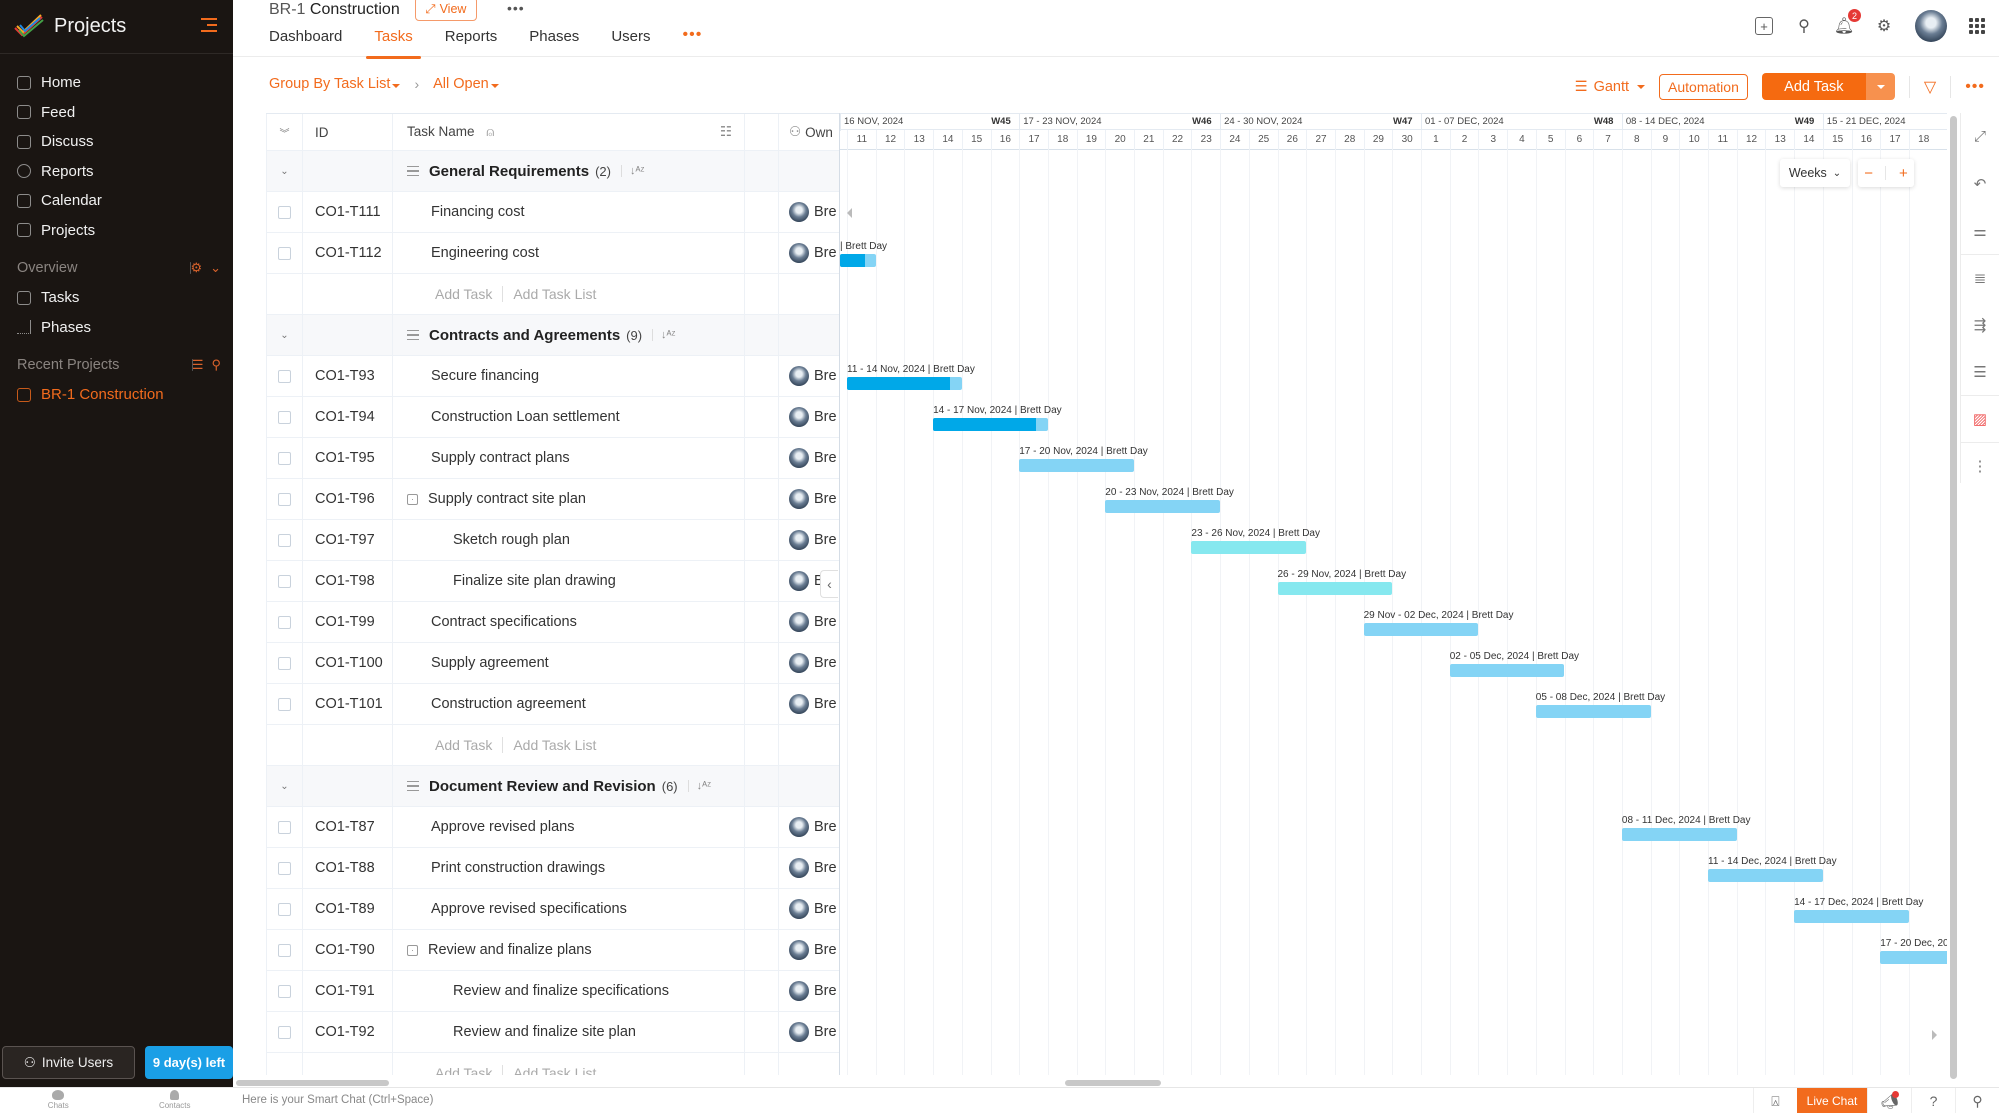 The width and height of the screenshot is (1999, 1113). What do you see at coordinates (335, 84) in the screenshot?
I see `group-by-dropdown: Group By Task List` at bounding box center [335, 84].